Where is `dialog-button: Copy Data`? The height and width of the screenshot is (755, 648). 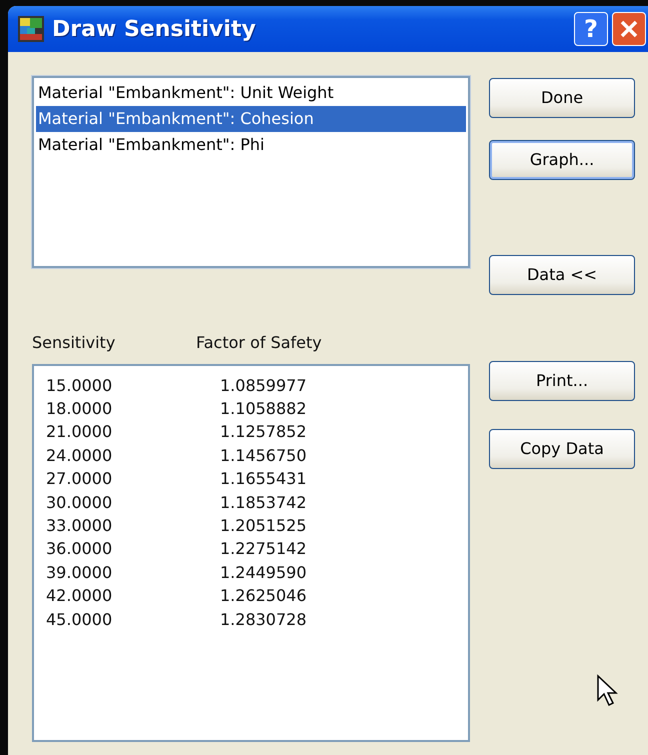 dialog-button: Copy Data is located at coordinates (562, 449).